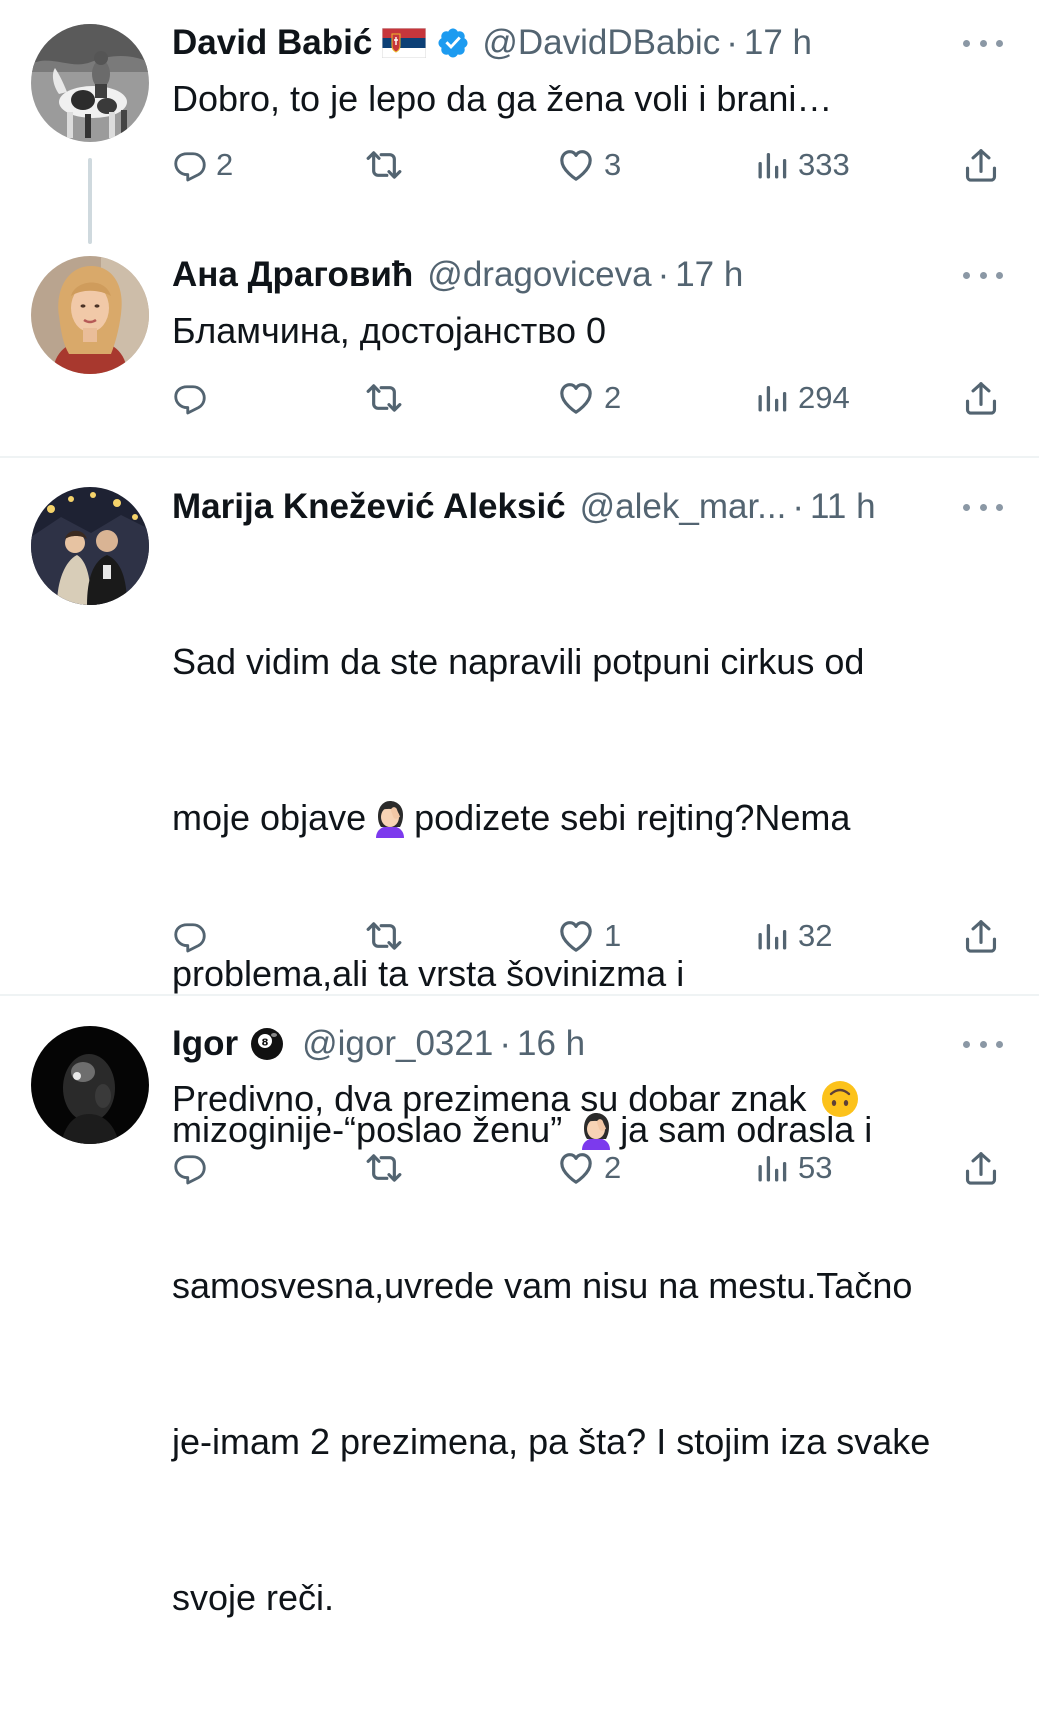 The image size is (1039, 1728). Describe the element at coordinates (601, 43) in the screenshot. I see `author-handle: @DavidDBabic` at that location.